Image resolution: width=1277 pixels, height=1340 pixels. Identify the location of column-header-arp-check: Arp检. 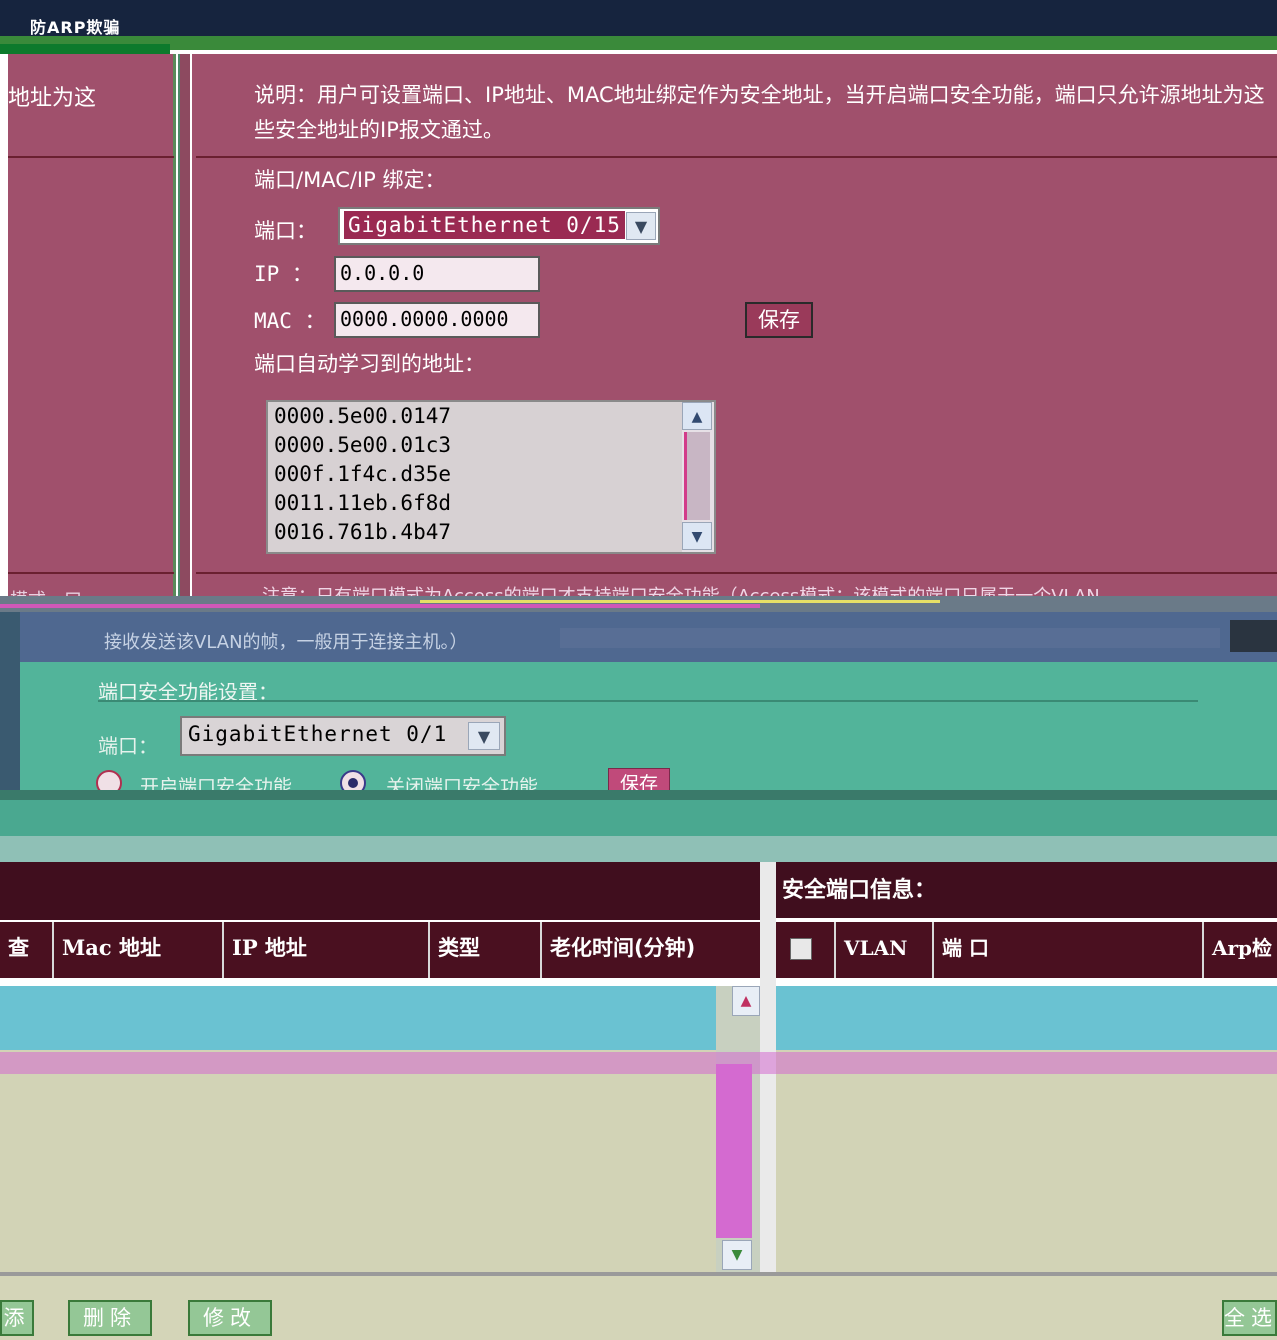
(1239, 950).